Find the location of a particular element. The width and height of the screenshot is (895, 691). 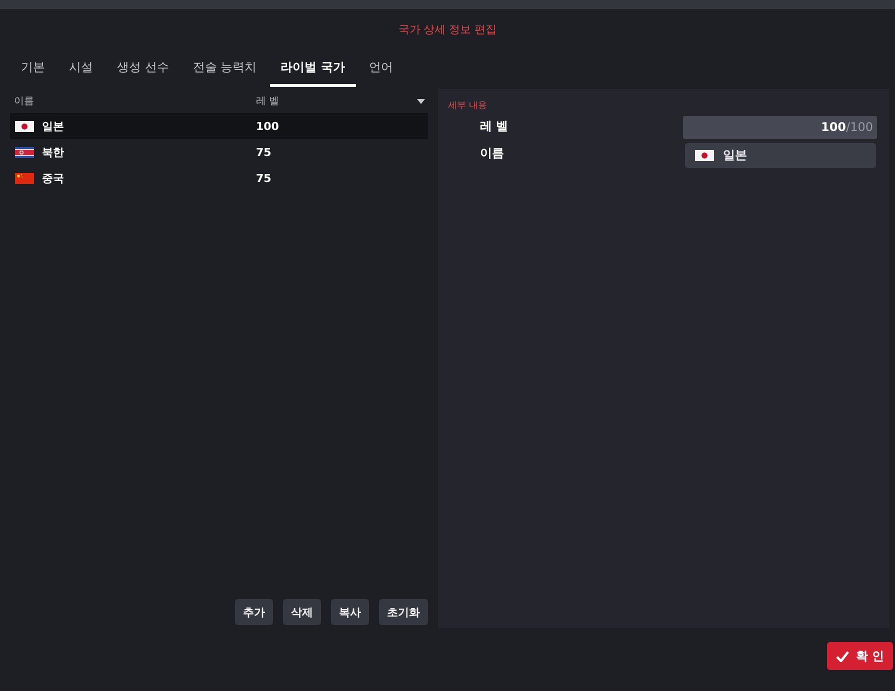

check-icon is located at coordinates (842, 656).